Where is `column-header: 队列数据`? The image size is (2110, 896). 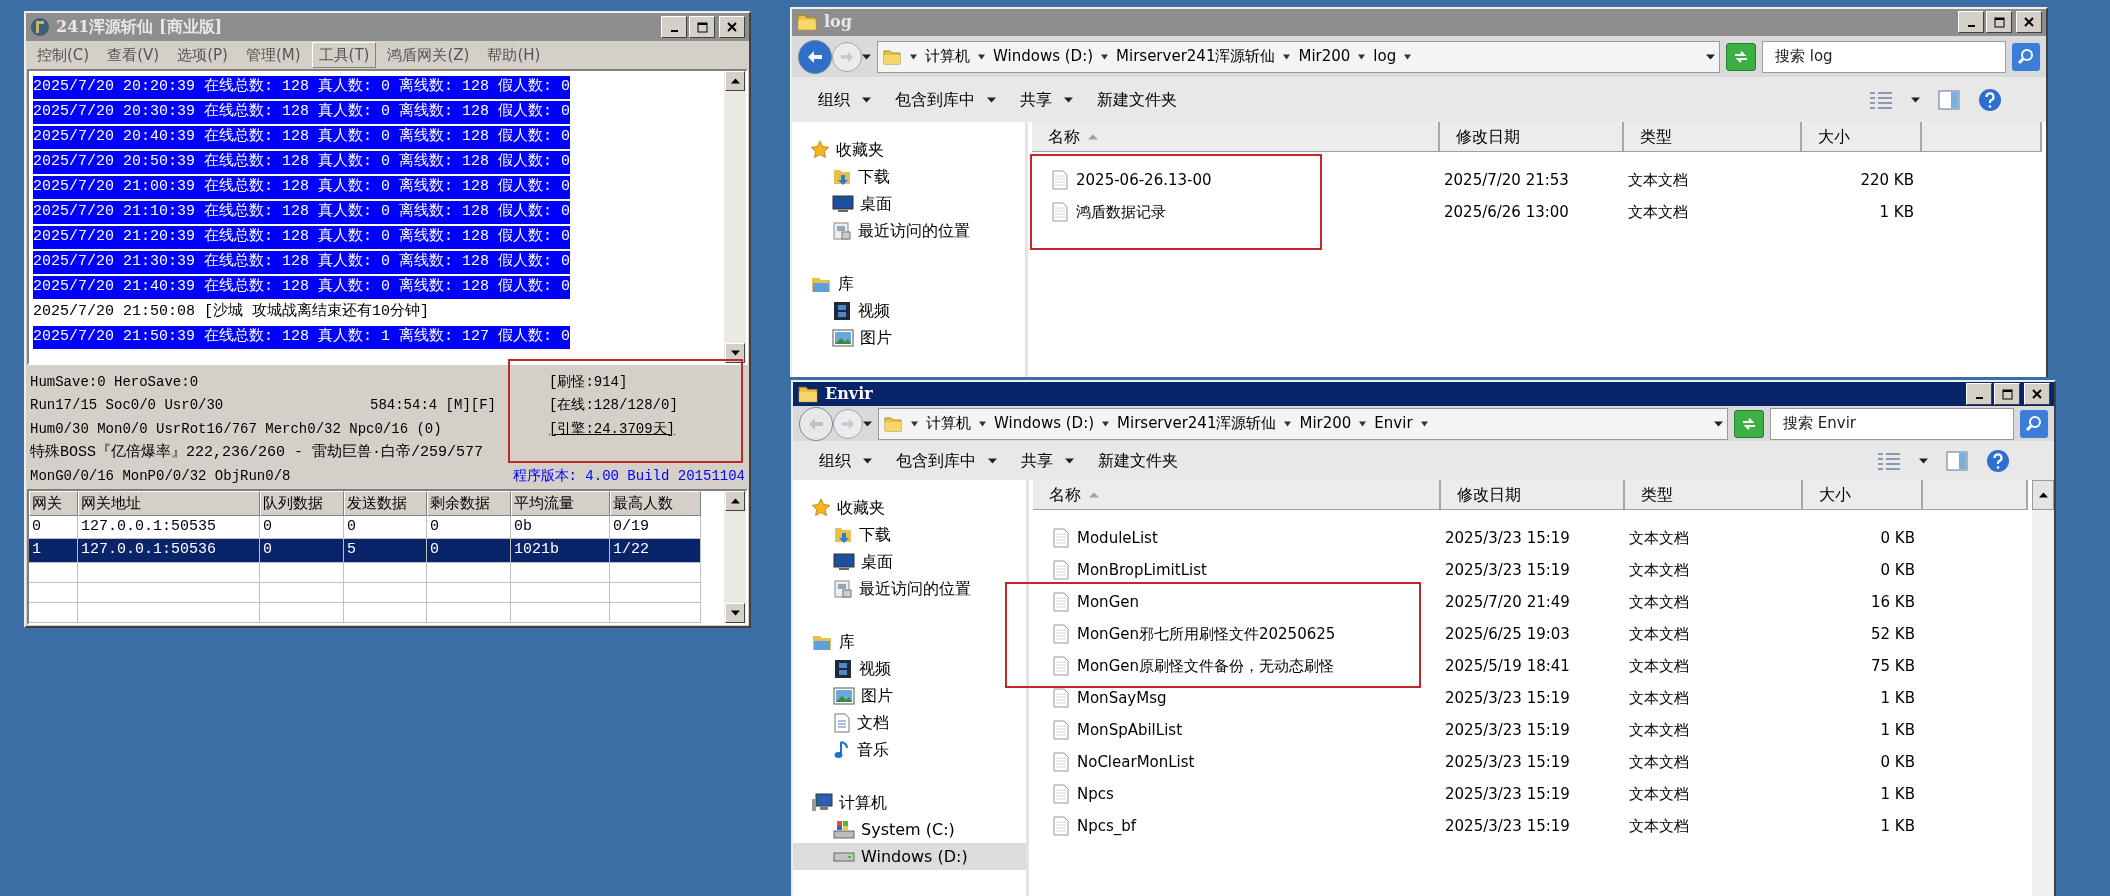 column-header: 队列数据 is located at coordinates (302, 503).